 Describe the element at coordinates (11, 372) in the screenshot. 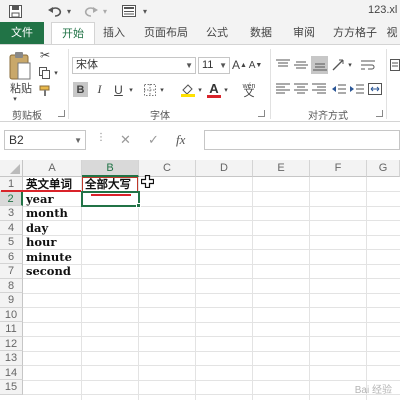

I see `row-header-14: 14` at that location.